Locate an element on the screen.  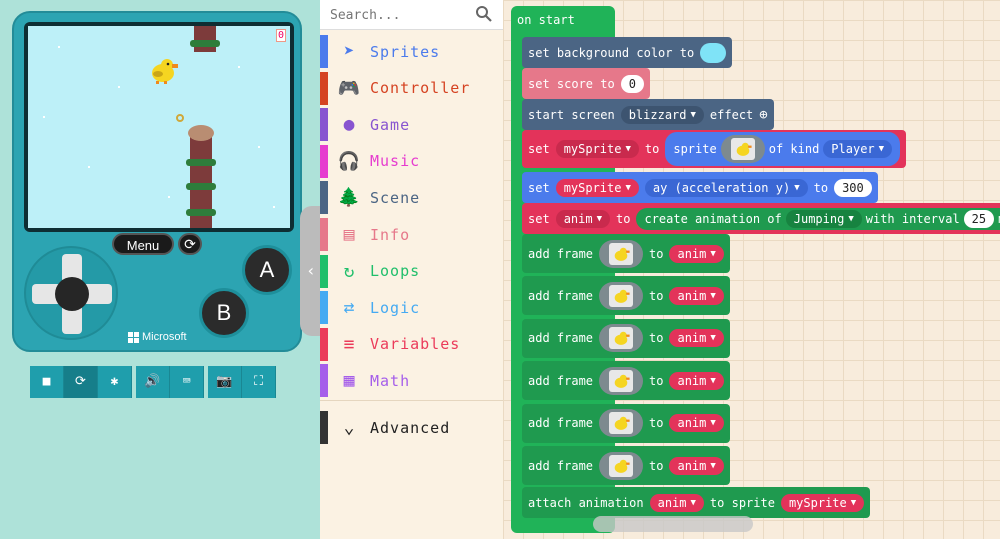
reset-icon: ⟳ is located at coordinates (190, 244).